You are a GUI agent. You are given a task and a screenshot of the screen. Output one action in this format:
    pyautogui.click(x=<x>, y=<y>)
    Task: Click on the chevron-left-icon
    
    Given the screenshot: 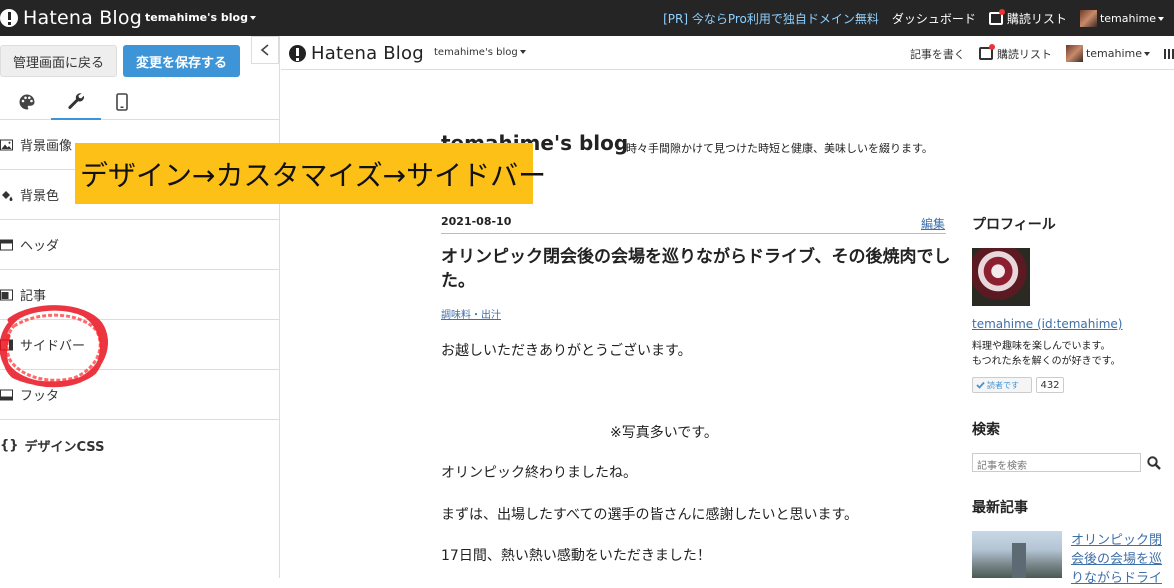 What is the action you would take?
    pyautogui.click(x=264, y=50)
    